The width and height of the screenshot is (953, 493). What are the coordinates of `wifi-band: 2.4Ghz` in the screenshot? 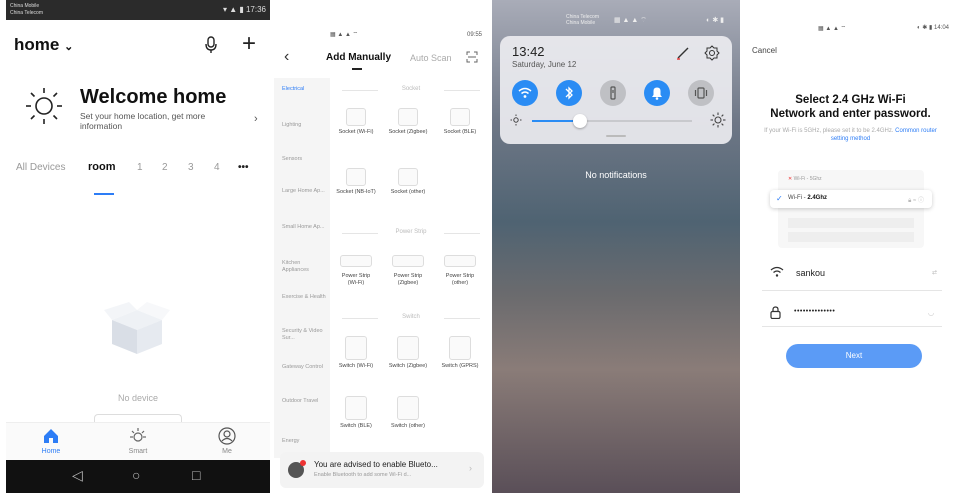 It's located at (817, 198).